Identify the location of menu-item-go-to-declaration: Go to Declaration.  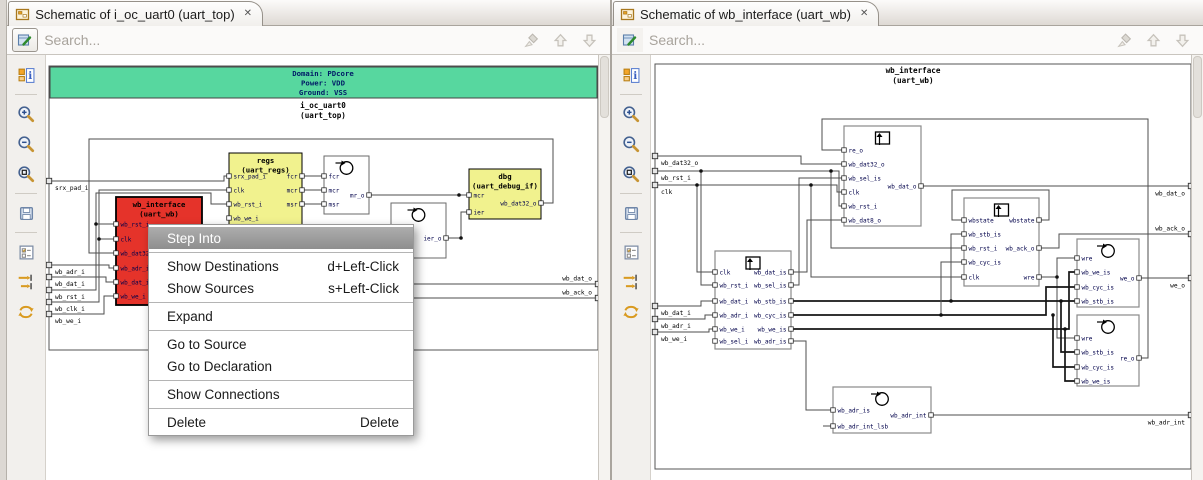
(281, 366).